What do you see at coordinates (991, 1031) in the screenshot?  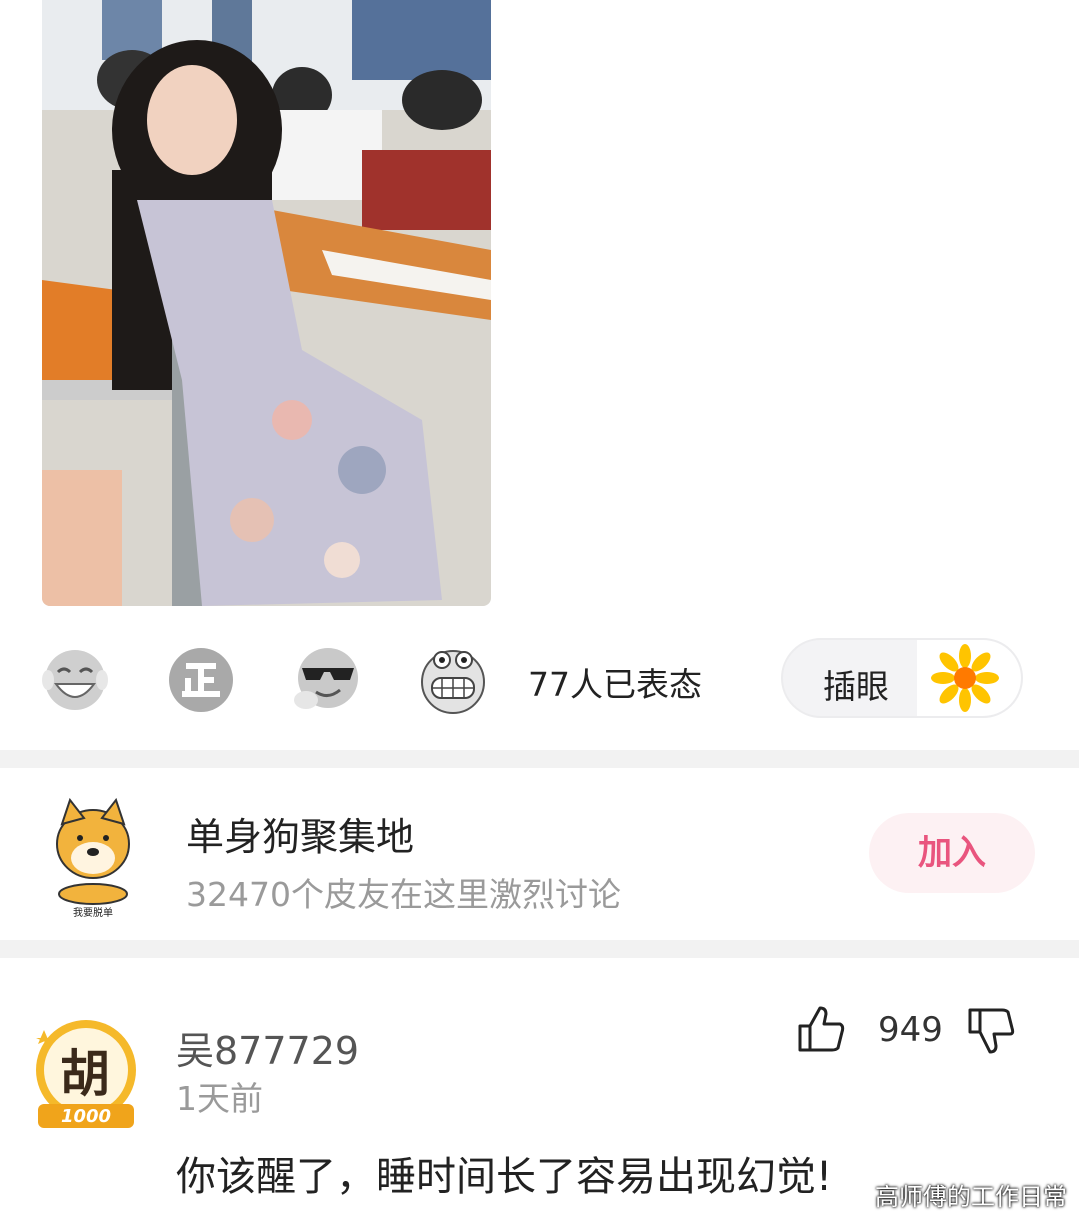 I see `thumbs-down-icon` at bounding box center [991, 1031].